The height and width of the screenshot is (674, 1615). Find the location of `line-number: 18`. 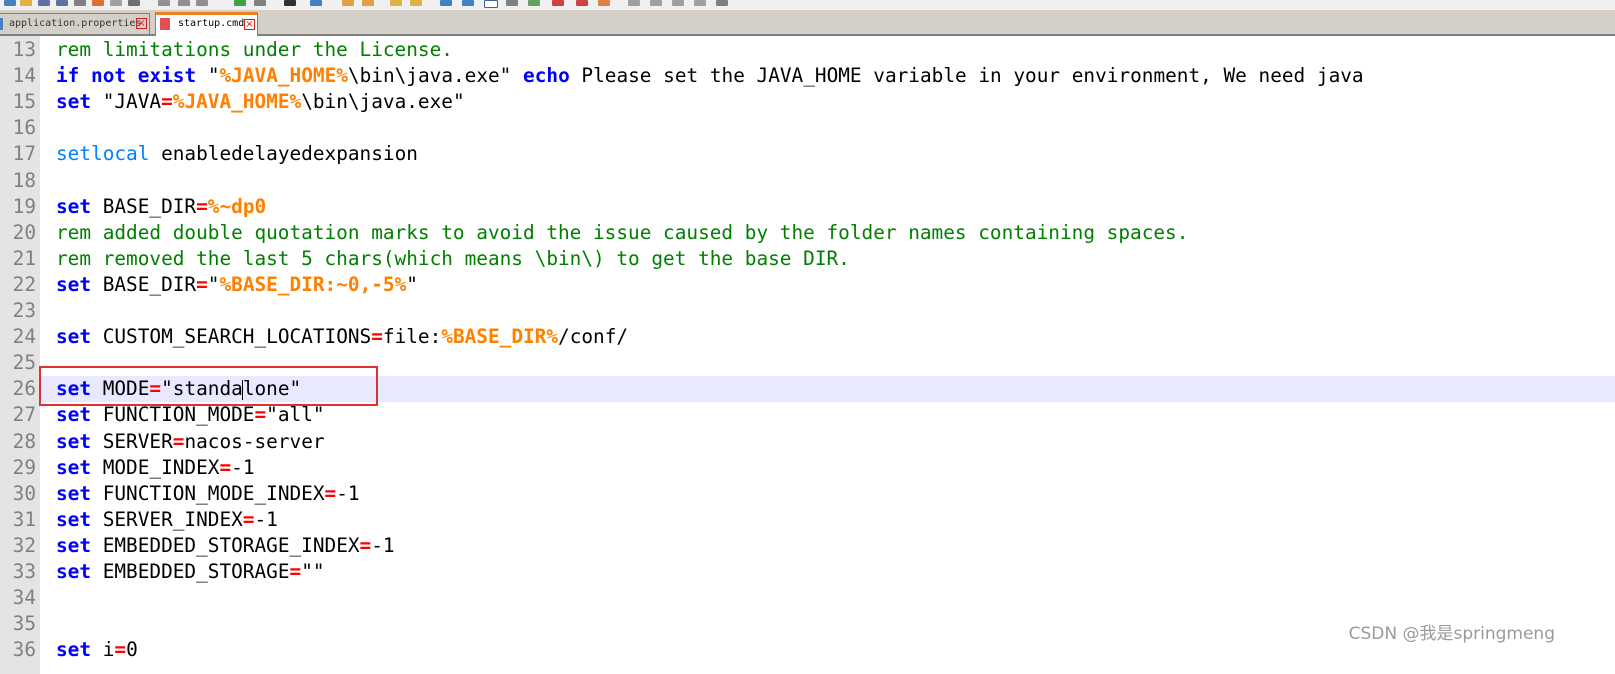

line-number: 18 is located at coordinates (20, 180).